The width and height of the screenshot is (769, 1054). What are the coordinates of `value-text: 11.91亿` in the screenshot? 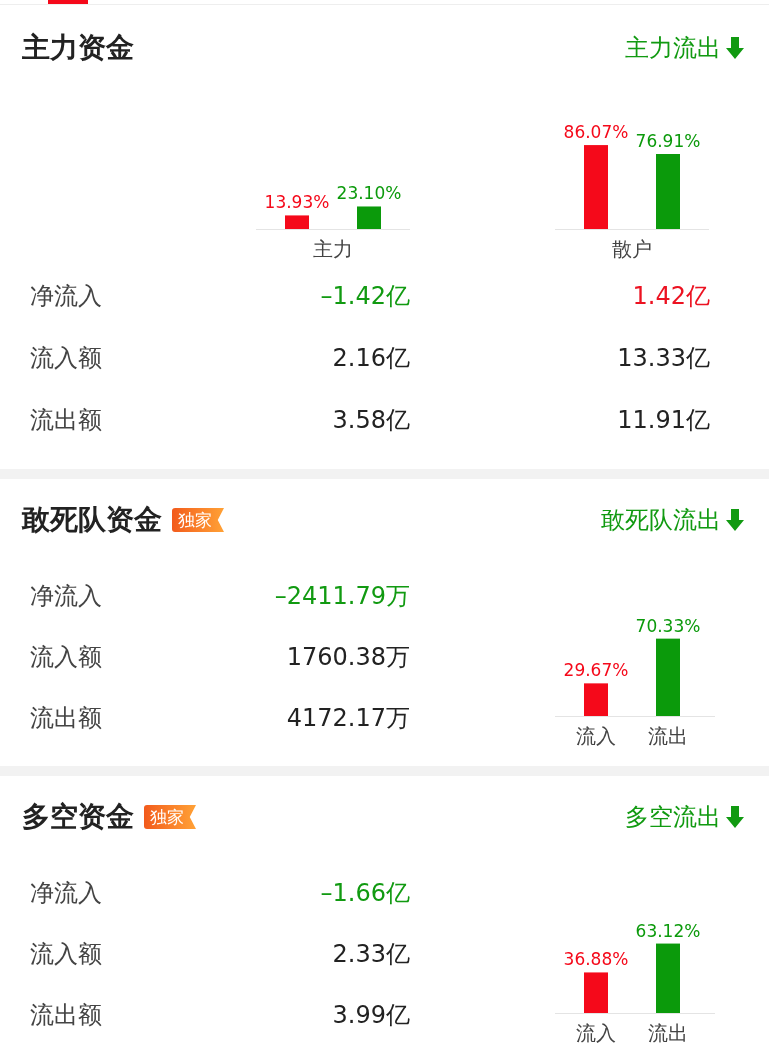 It's located at (663, 420).